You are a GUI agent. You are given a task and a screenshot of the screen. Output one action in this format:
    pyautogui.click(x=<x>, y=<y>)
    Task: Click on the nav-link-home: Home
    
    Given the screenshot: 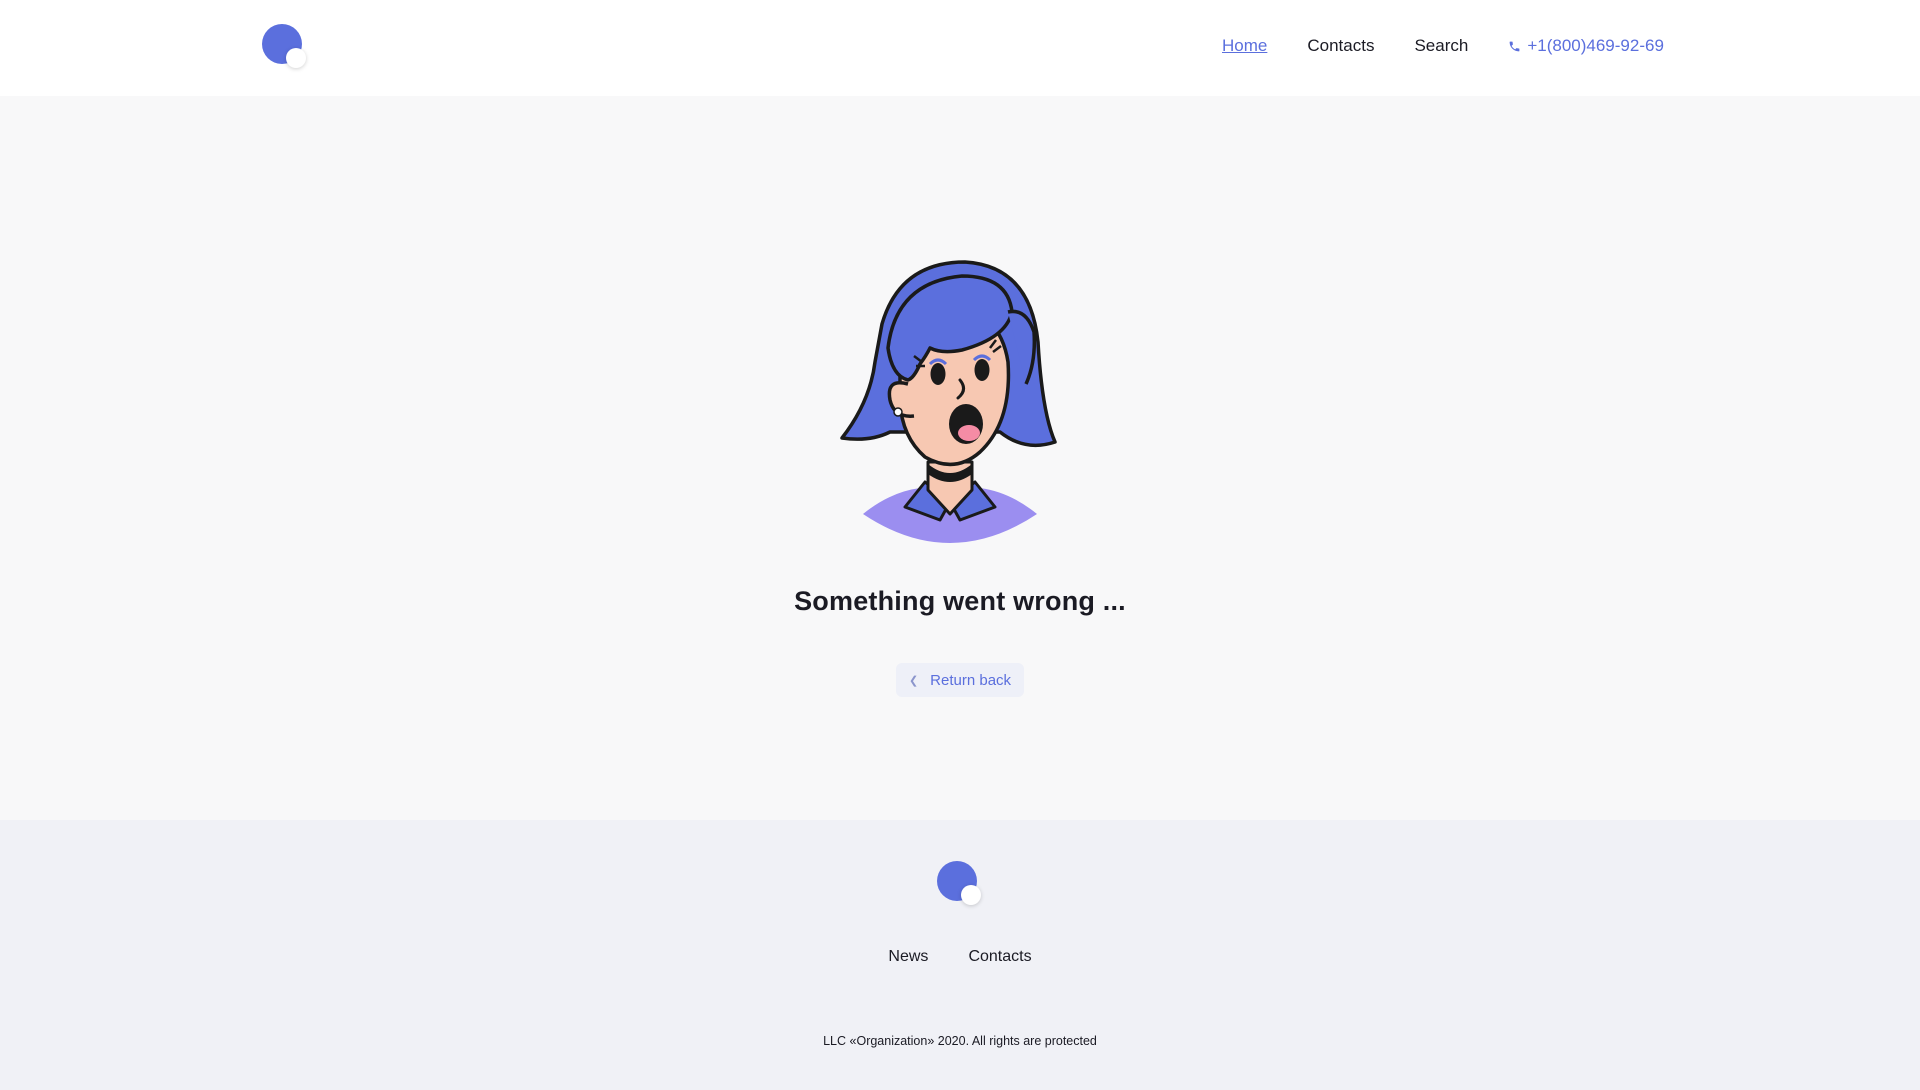 What is the action you would take?
    pyautogui.click(x=1244, y=46)
    